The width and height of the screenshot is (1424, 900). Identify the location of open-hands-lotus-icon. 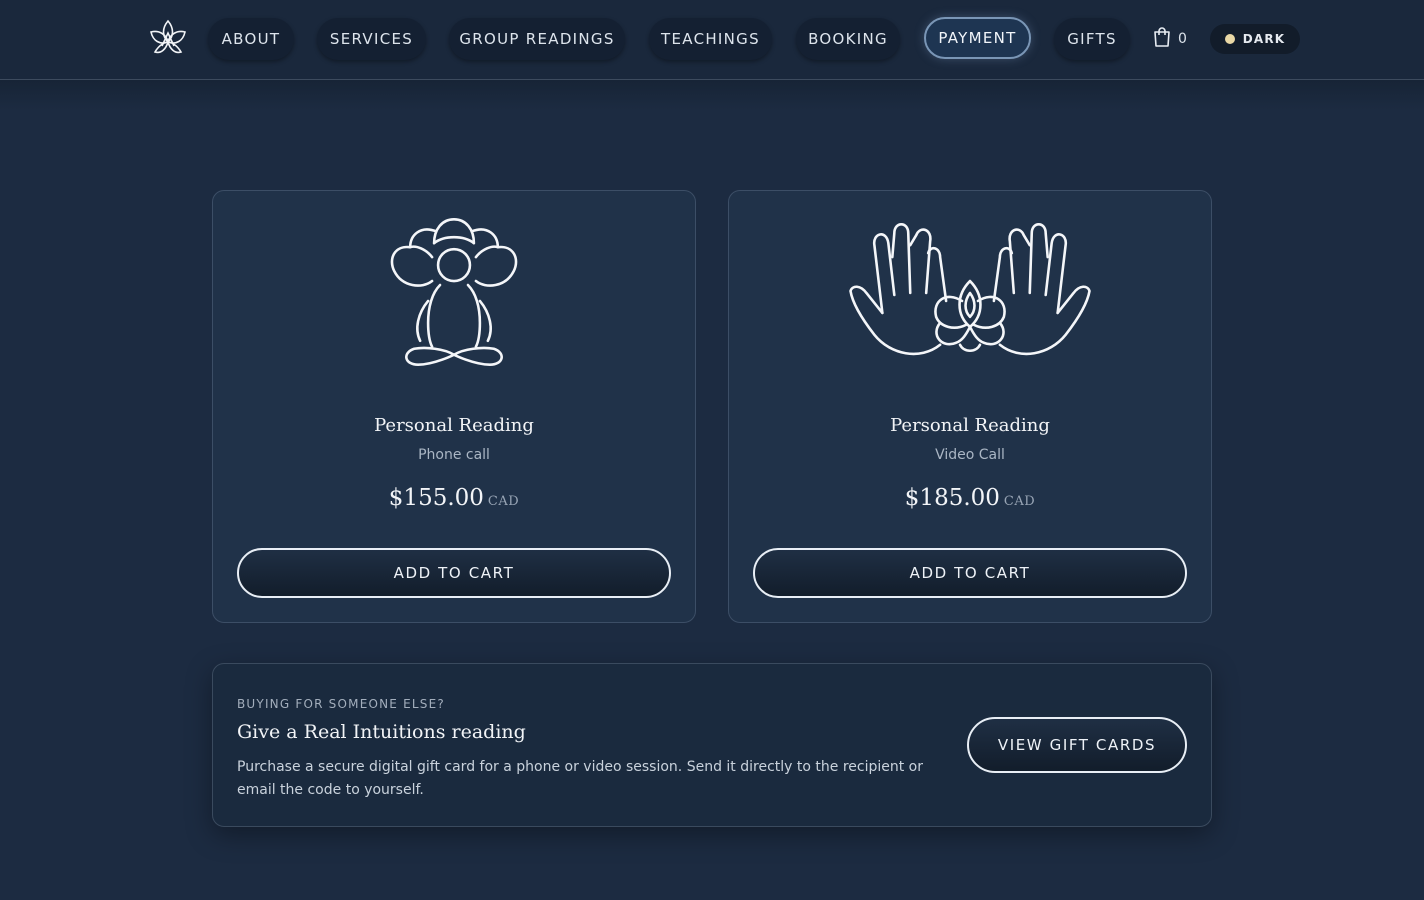
(970, 290).